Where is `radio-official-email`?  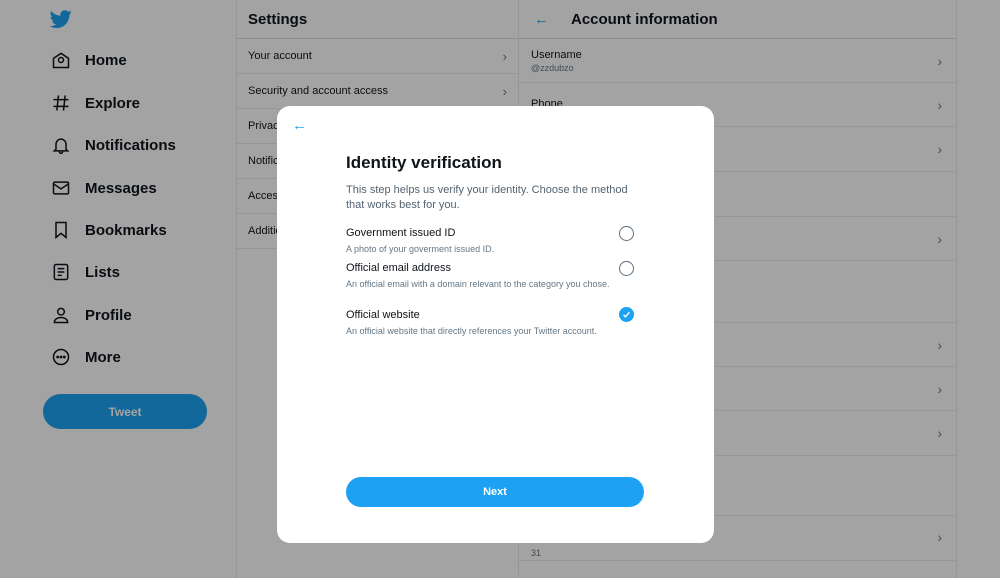
radio-official-email is located at coordinates (626, 268).